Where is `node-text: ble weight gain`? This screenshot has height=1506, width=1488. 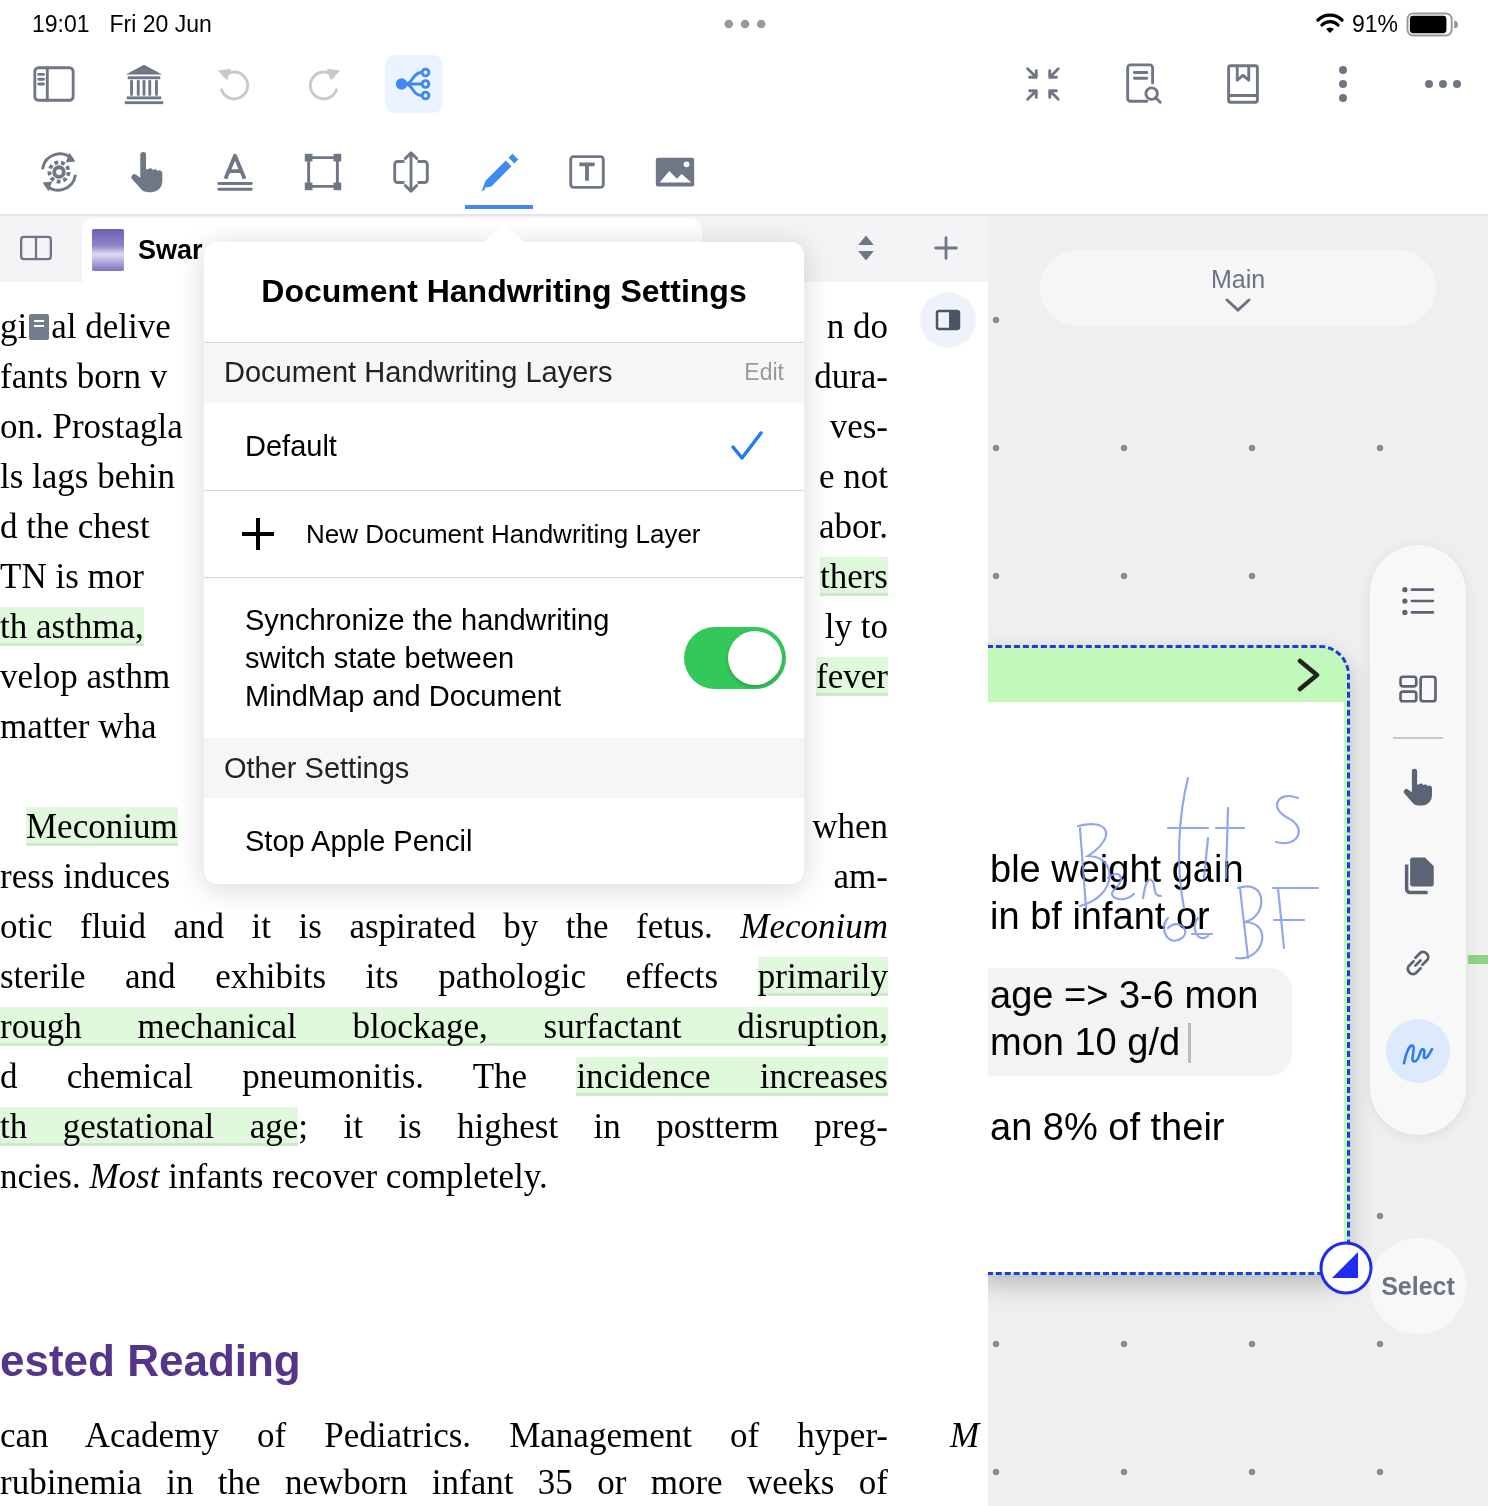 node-text: ble weight gain is located at coordinates (1117, 869).